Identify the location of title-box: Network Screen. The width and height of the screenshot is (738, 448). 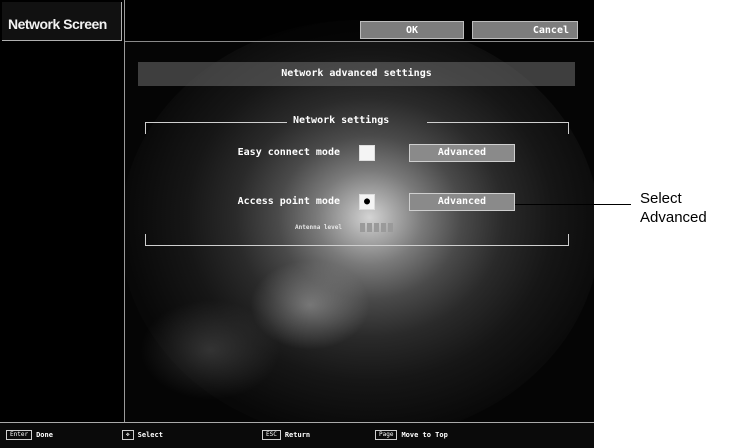
(62, 21).